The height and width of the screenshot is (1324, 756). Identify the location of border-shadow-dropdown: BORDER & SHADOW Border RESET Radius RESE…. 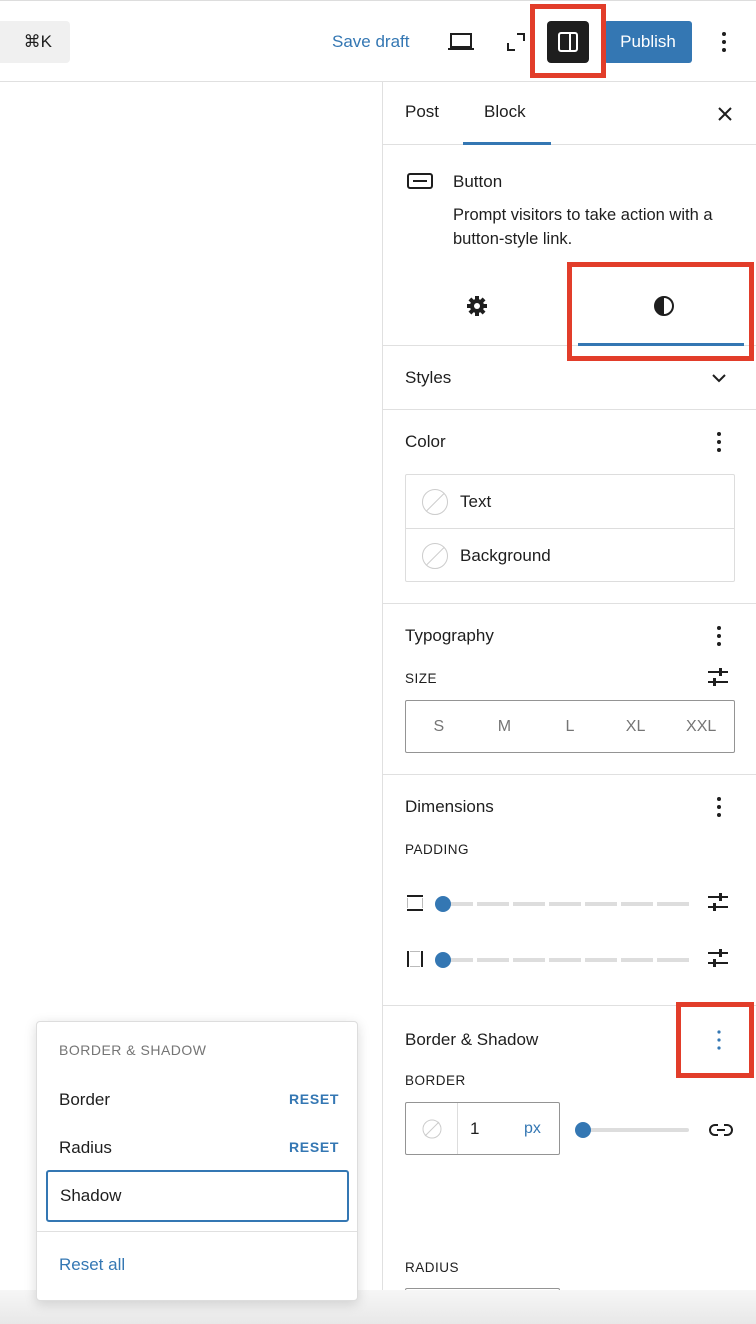
(197, 1161).